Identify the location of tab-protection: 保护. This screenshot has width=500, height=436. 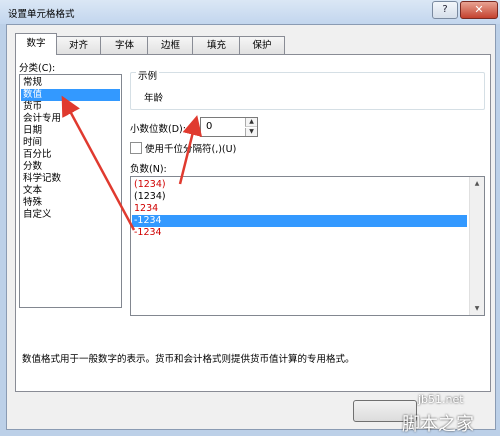
(262, 45).